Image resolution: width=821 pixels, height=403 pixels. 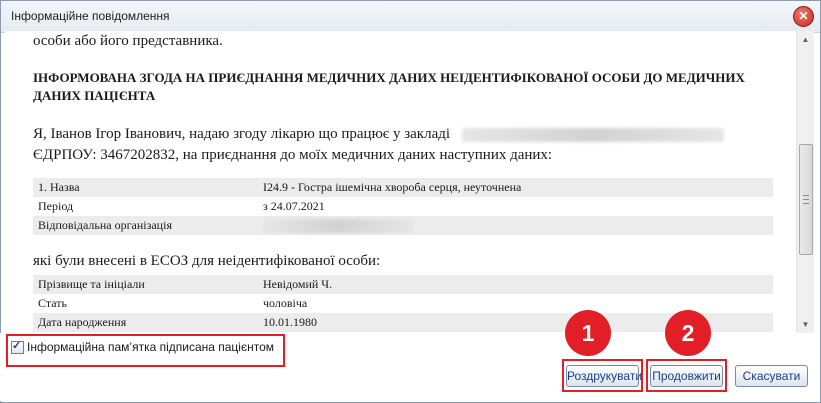 I want to click on close-icon: ✕, so click(x=803, y=16).